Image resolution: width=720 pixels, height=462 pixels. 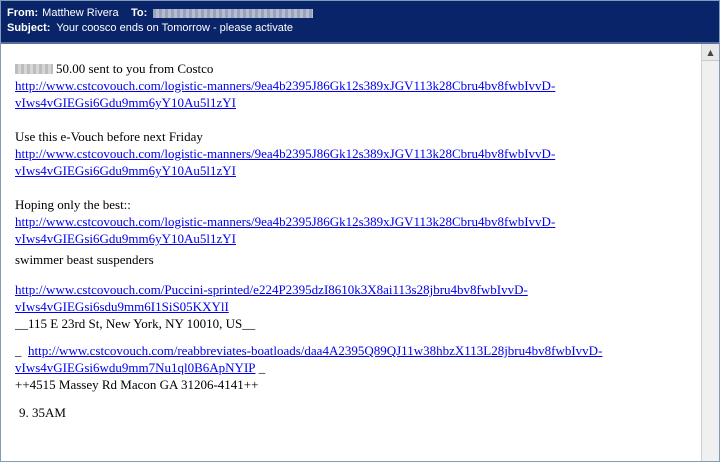 What do you see at coordinates (34, 69) in the screenshot?
I see `amount-redacted` at bounding box center [34, 69].